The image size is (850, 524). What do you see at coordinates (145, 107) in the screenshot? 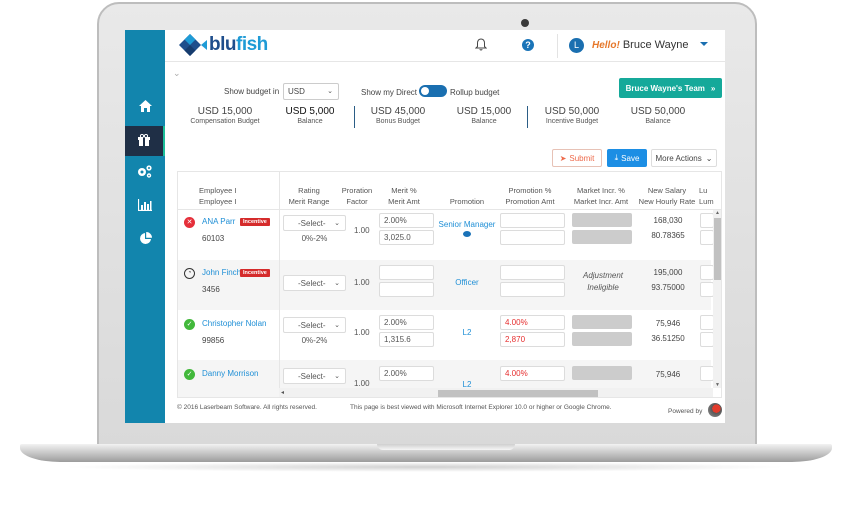
I see `sidebar-item-home` at bounding box center [145, 107].